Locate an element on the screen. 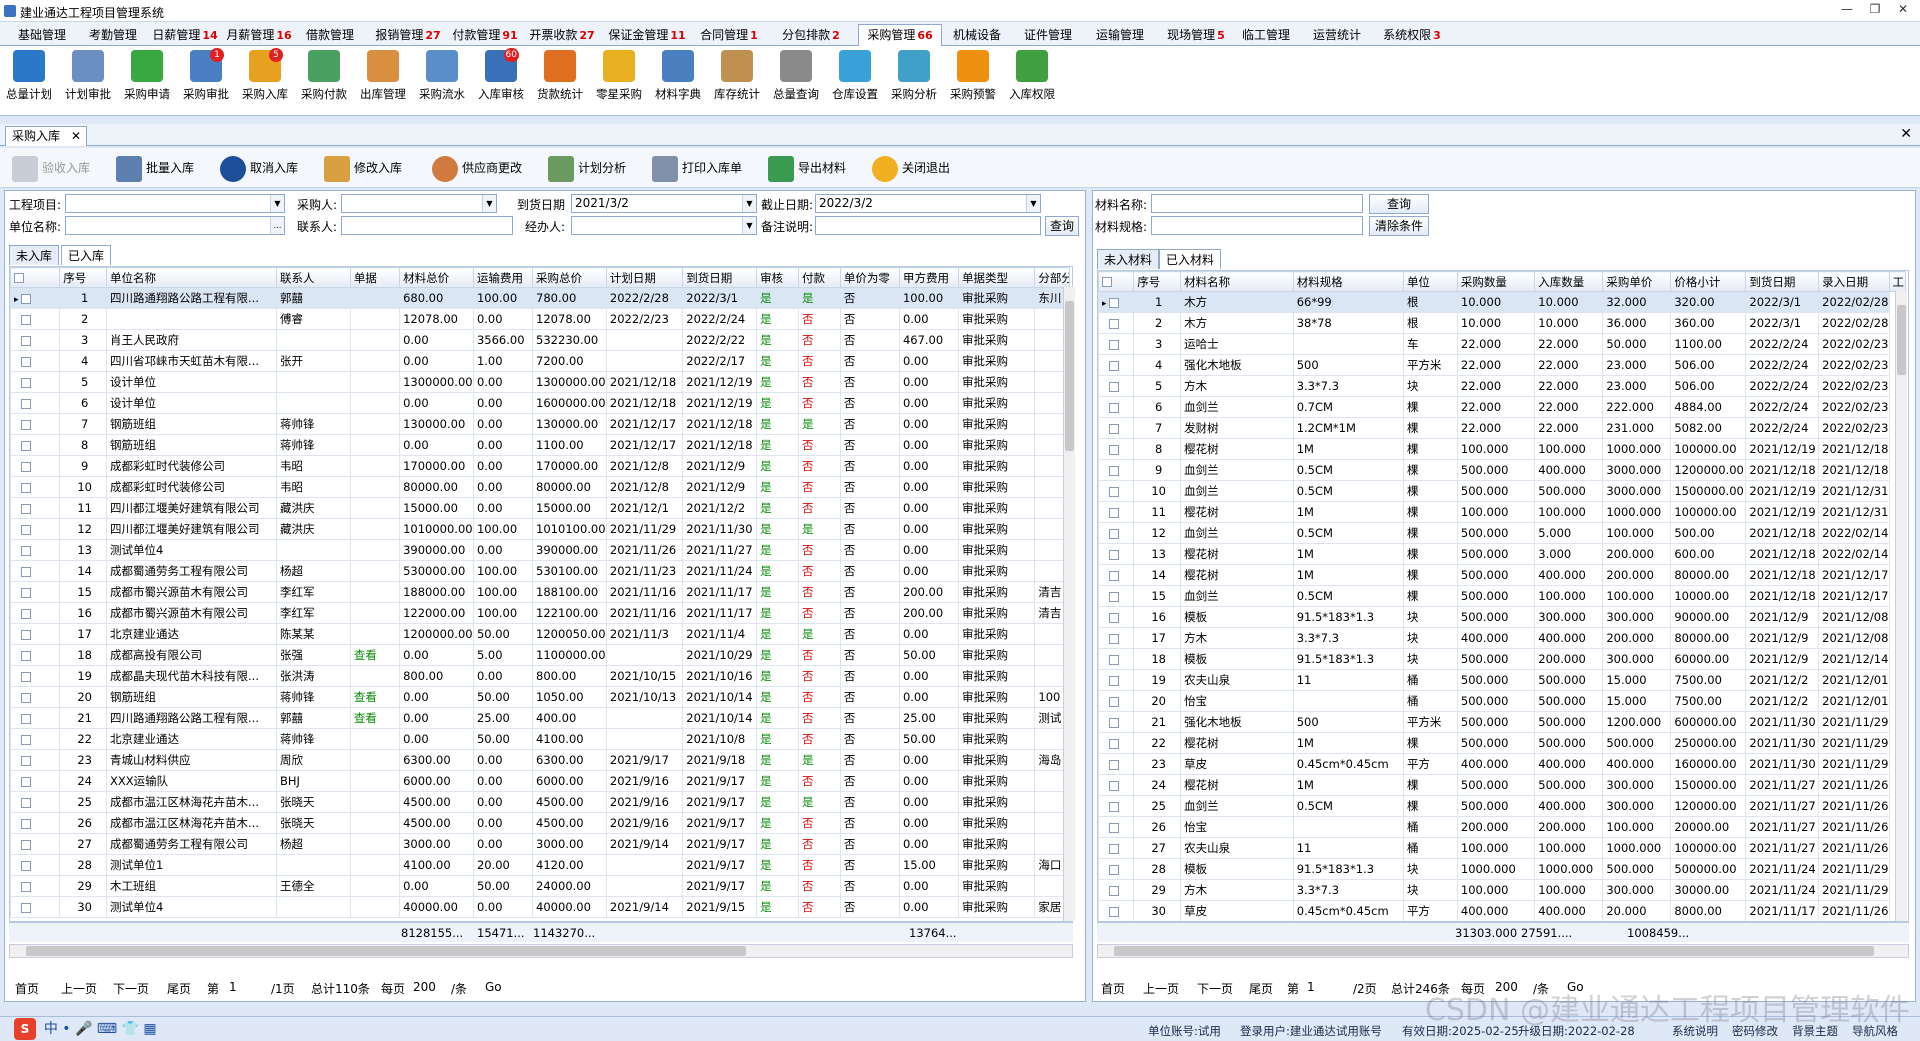 The height and width of the screenshot is (1041, 1920). column-header: 价格小计 is located at coordinates (1708, 281).